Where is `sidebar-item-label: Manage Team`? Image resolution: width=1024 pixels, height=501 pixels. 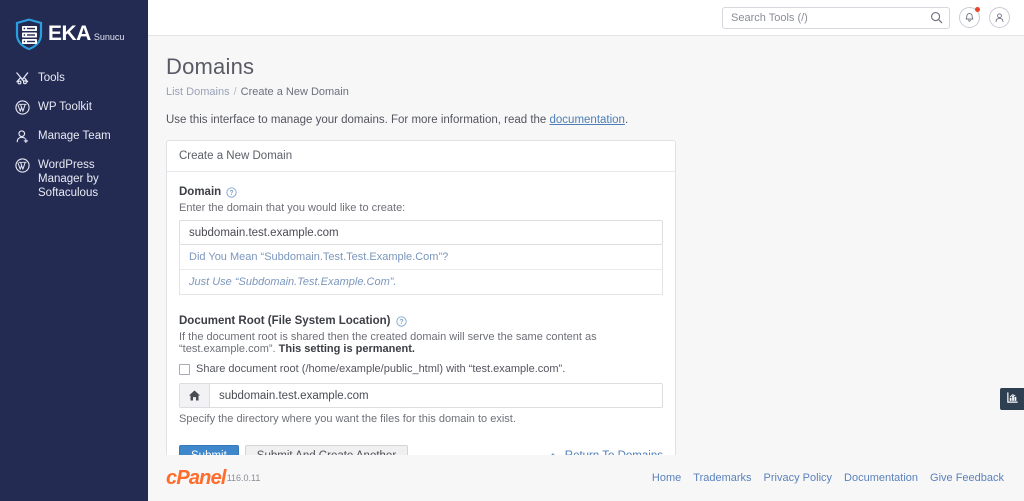 sidebar-item-label: Manage Team is located at coordinates (74, 136).